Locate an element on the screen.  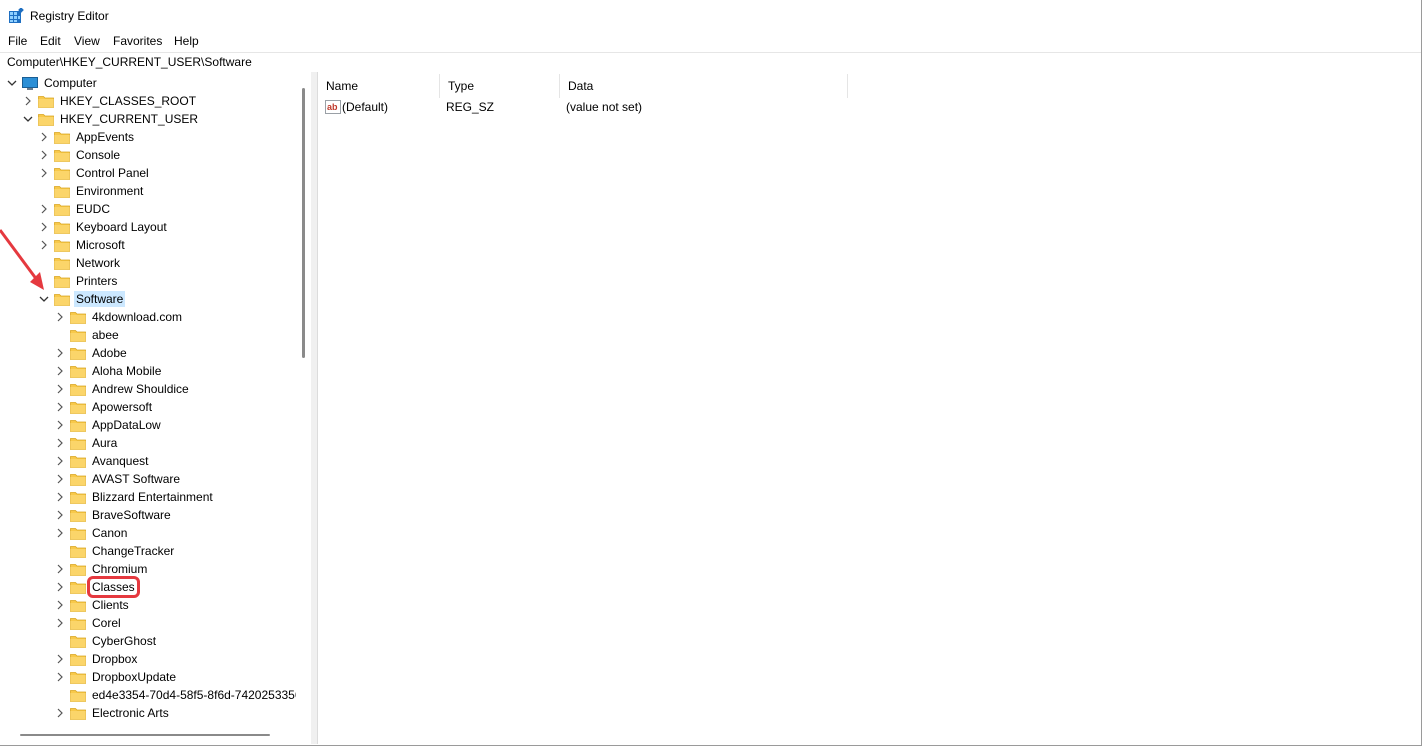
tree-item: 4kdownload.com is located at coordinates (119, 317).